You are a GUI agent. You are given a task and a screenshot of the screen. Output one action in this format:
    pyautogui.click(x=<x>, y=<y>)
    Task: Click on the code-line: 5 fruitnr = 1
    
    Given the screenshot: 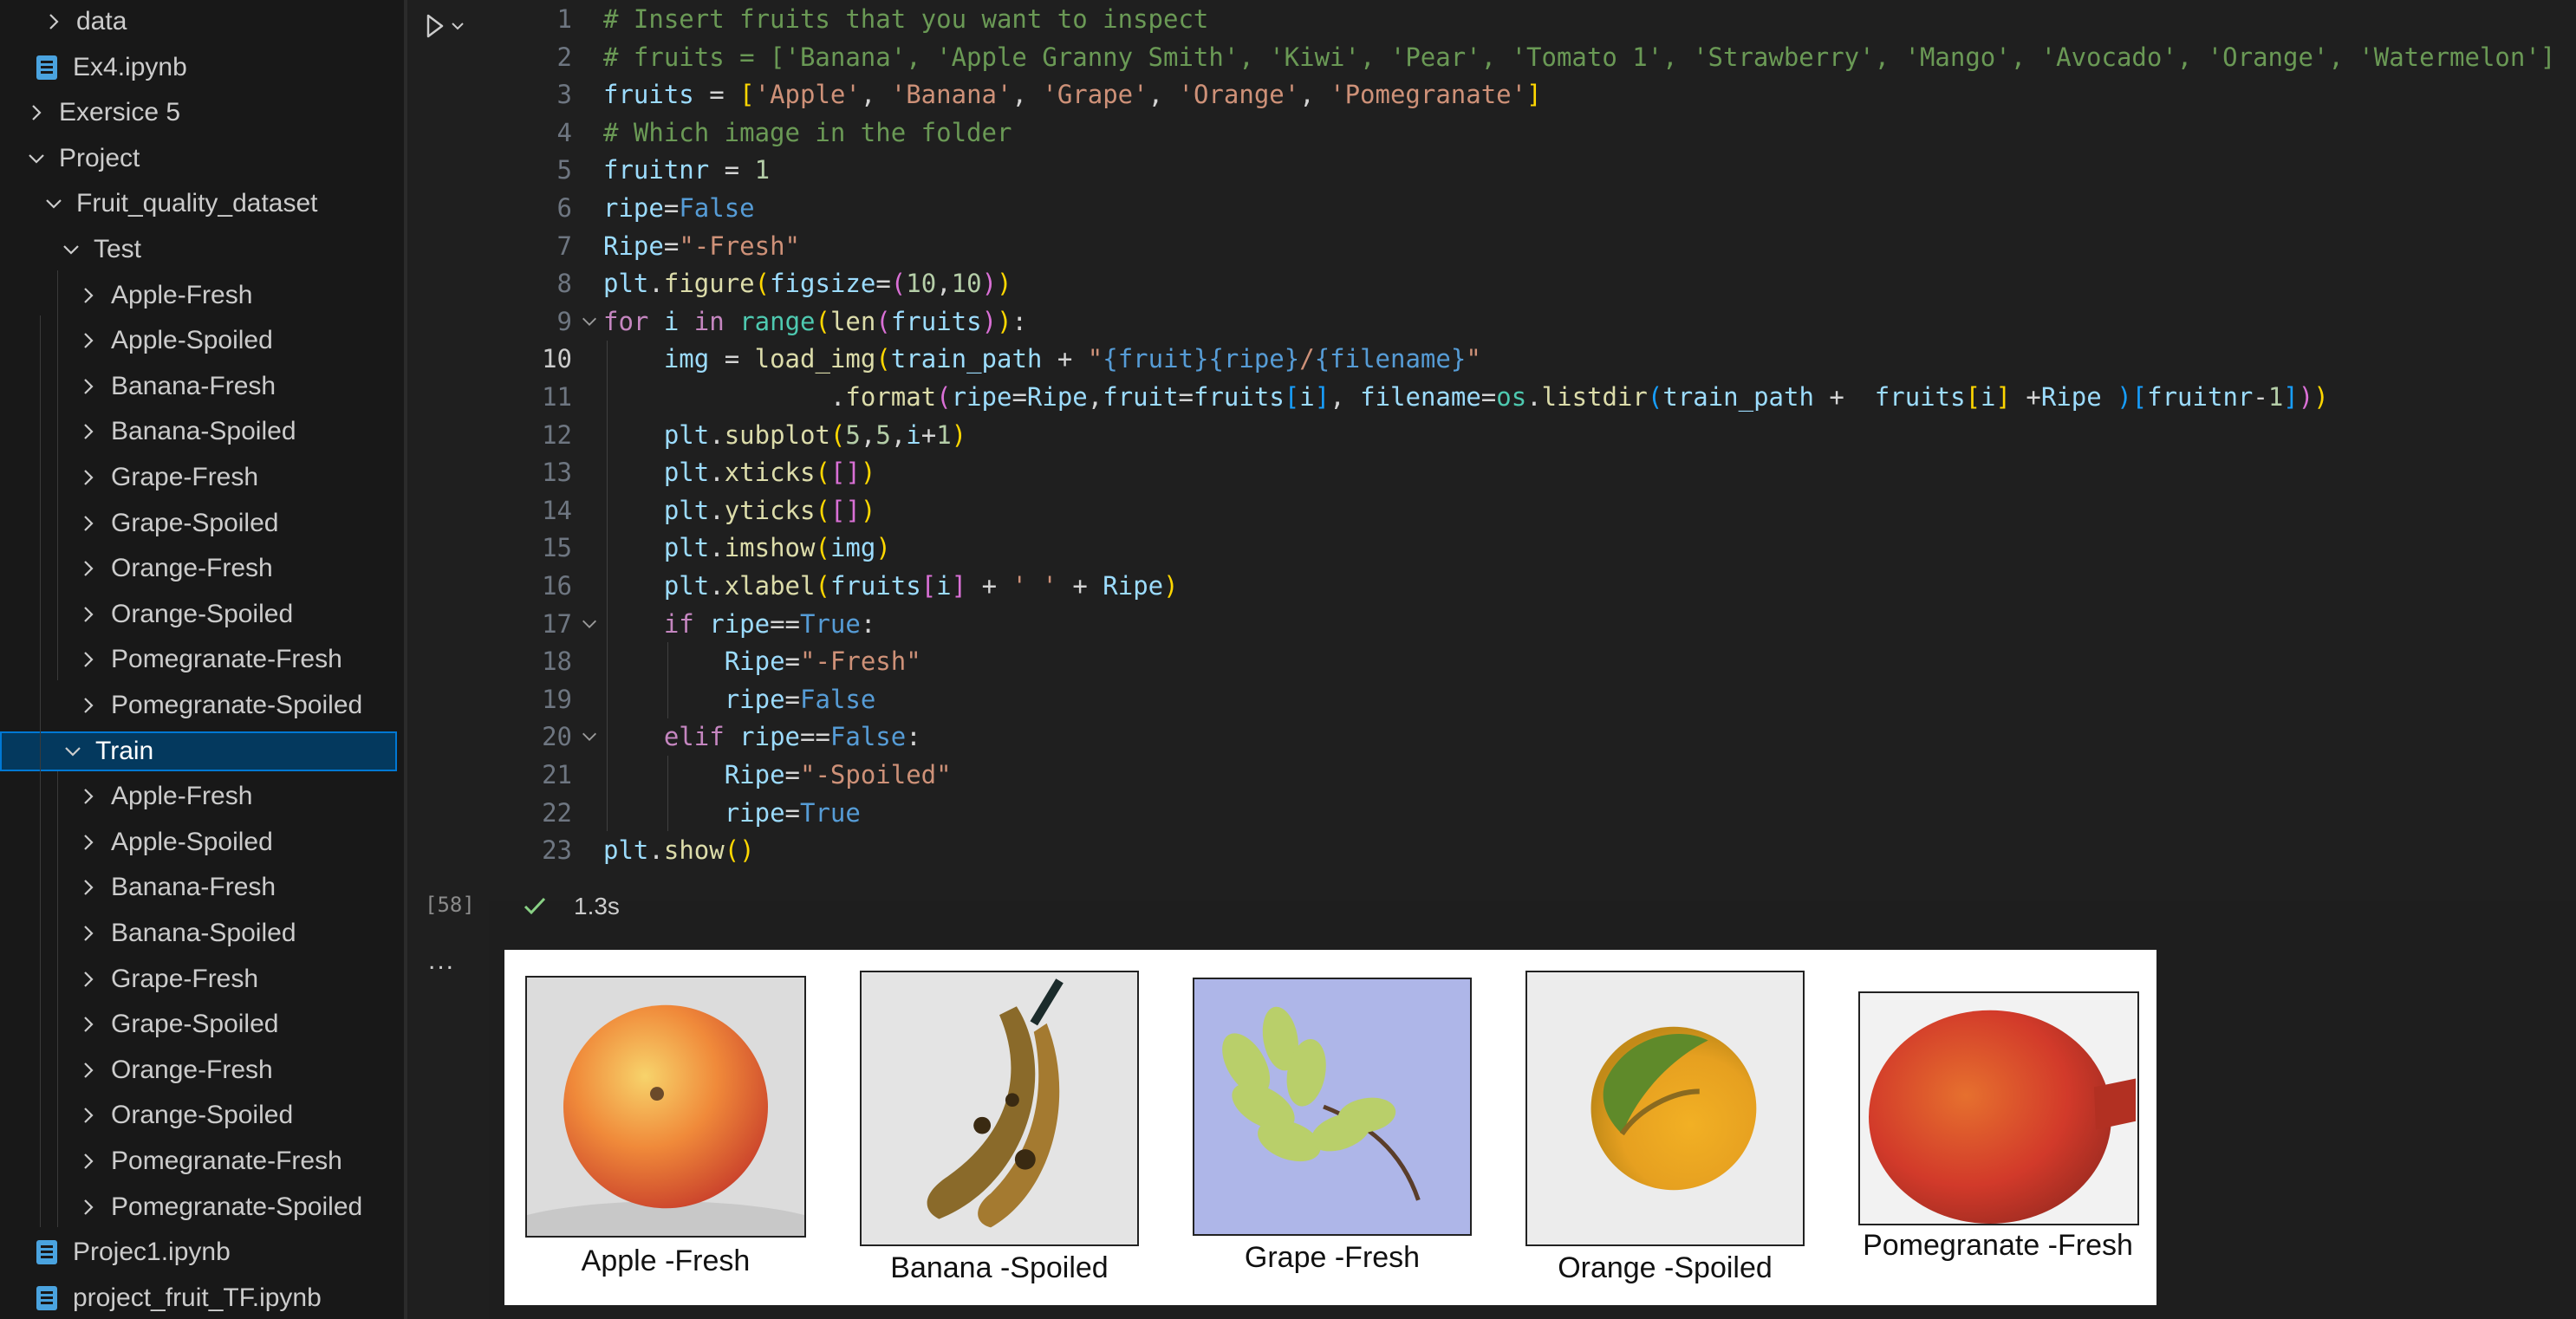 What is the action you would take?
    pyautogui.click(x=1529, y=171)
    